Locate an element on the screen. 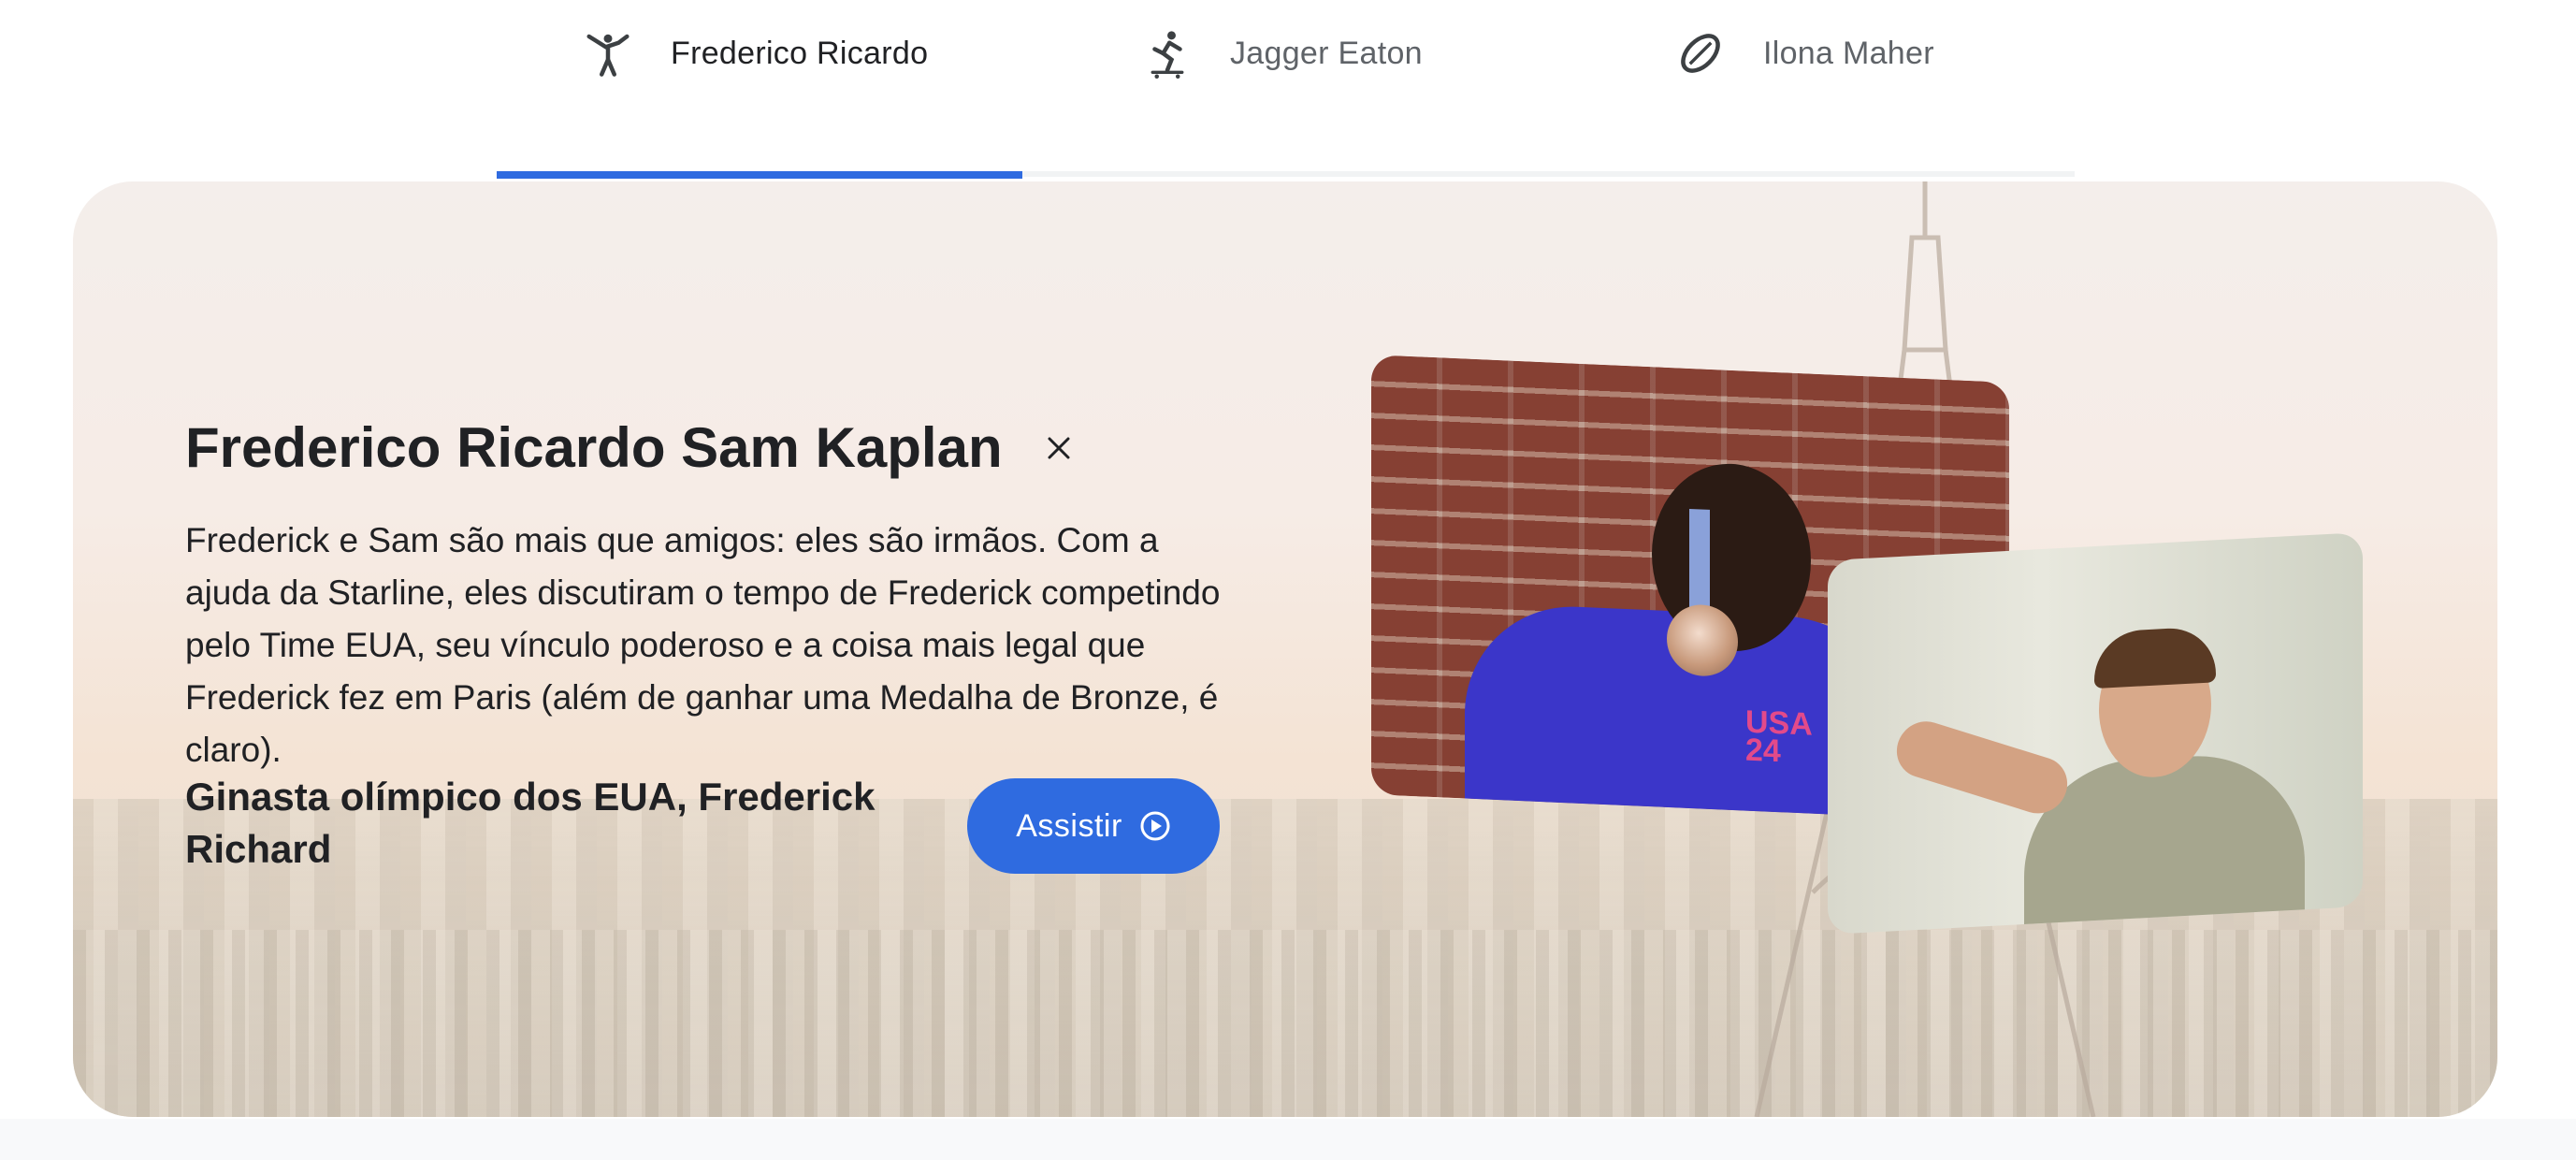 The image size is (2576, 1160). photo-ribbon is located at coordinates (1699, 560).